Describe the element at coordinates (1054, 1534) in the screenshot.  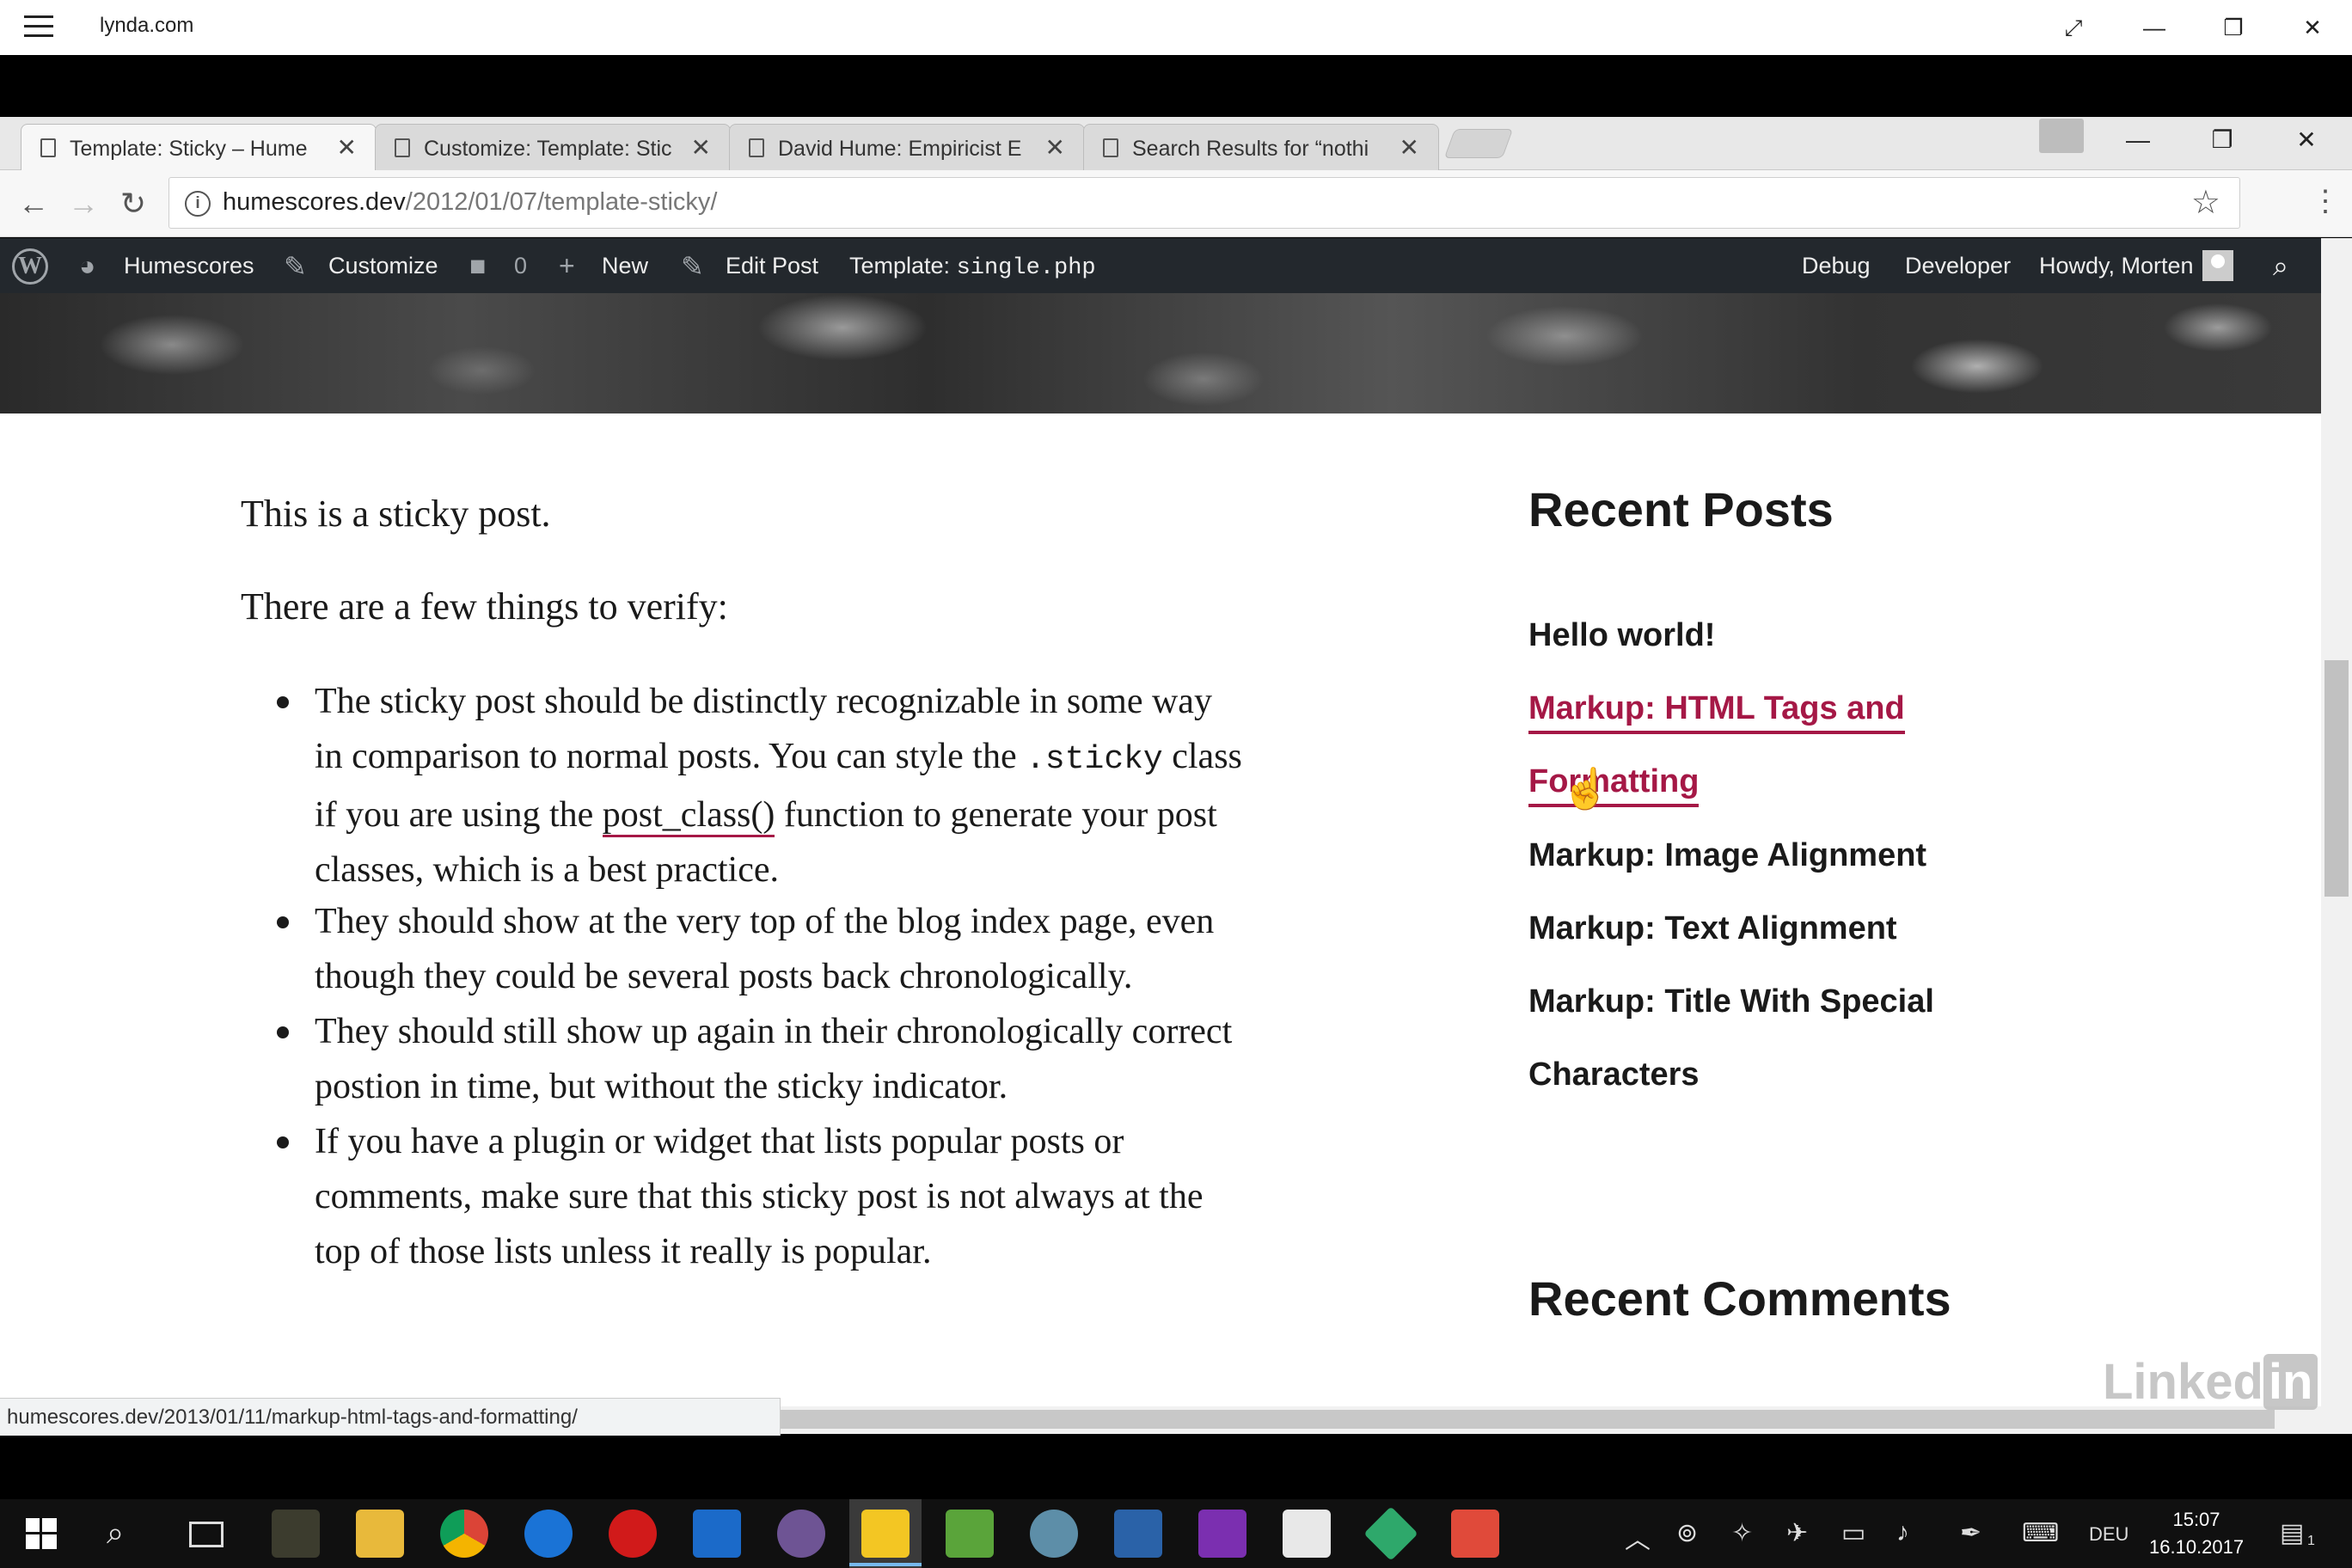
I see `browser-app-icon` at that location.